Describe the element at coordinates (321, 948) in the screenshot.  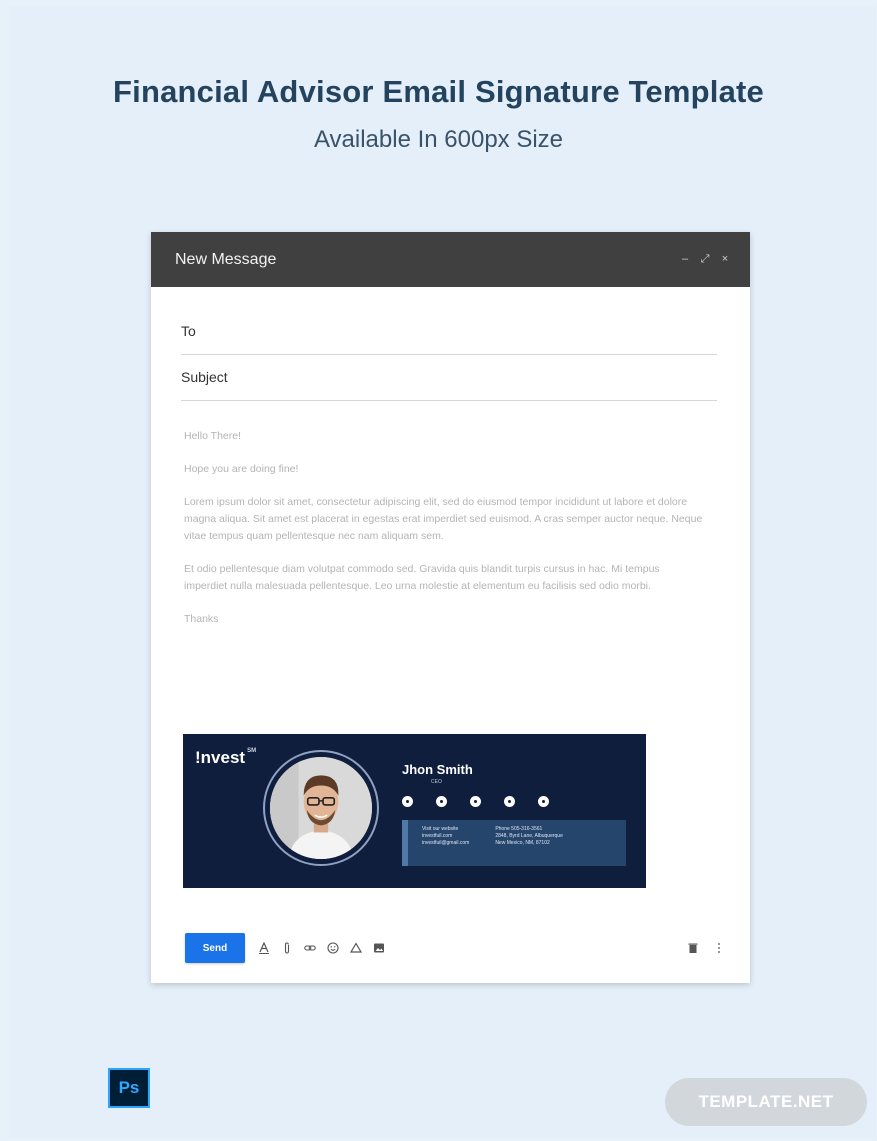
I see `formatting-tools` at that location.